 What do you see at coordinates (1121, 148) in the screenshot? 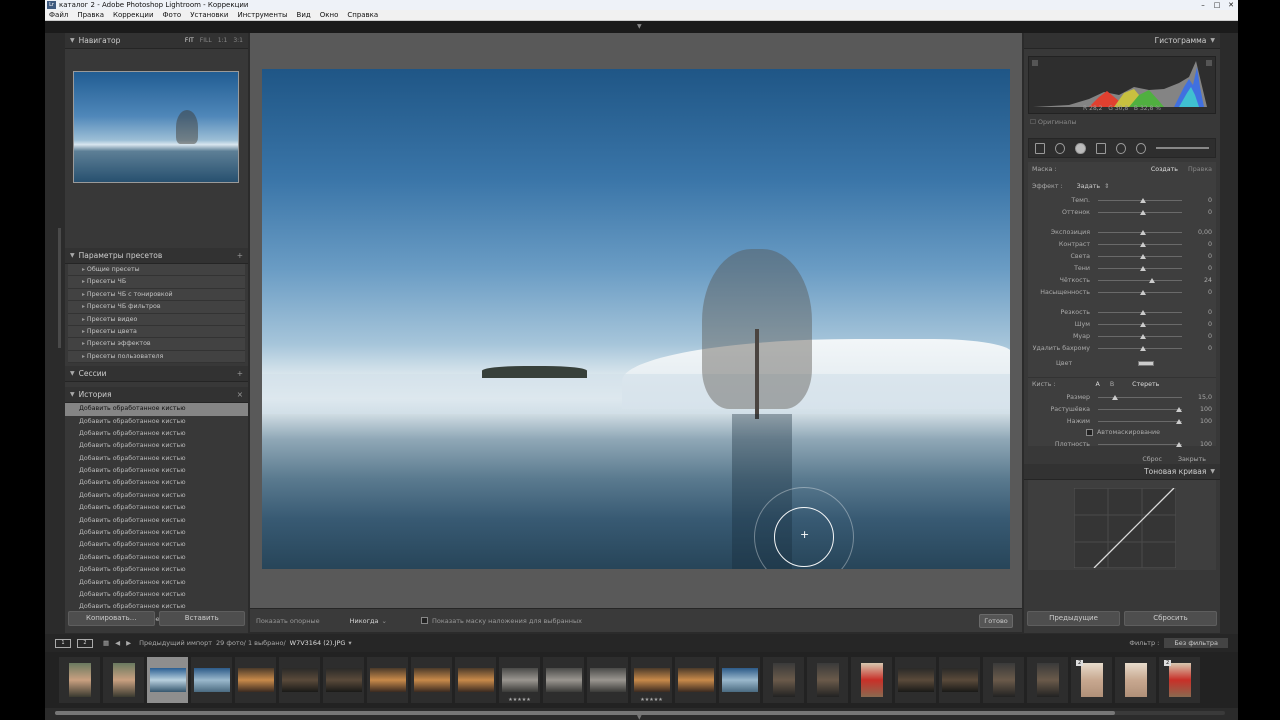
I see `radial-filter-icon` at bounding box center [1121, 148].